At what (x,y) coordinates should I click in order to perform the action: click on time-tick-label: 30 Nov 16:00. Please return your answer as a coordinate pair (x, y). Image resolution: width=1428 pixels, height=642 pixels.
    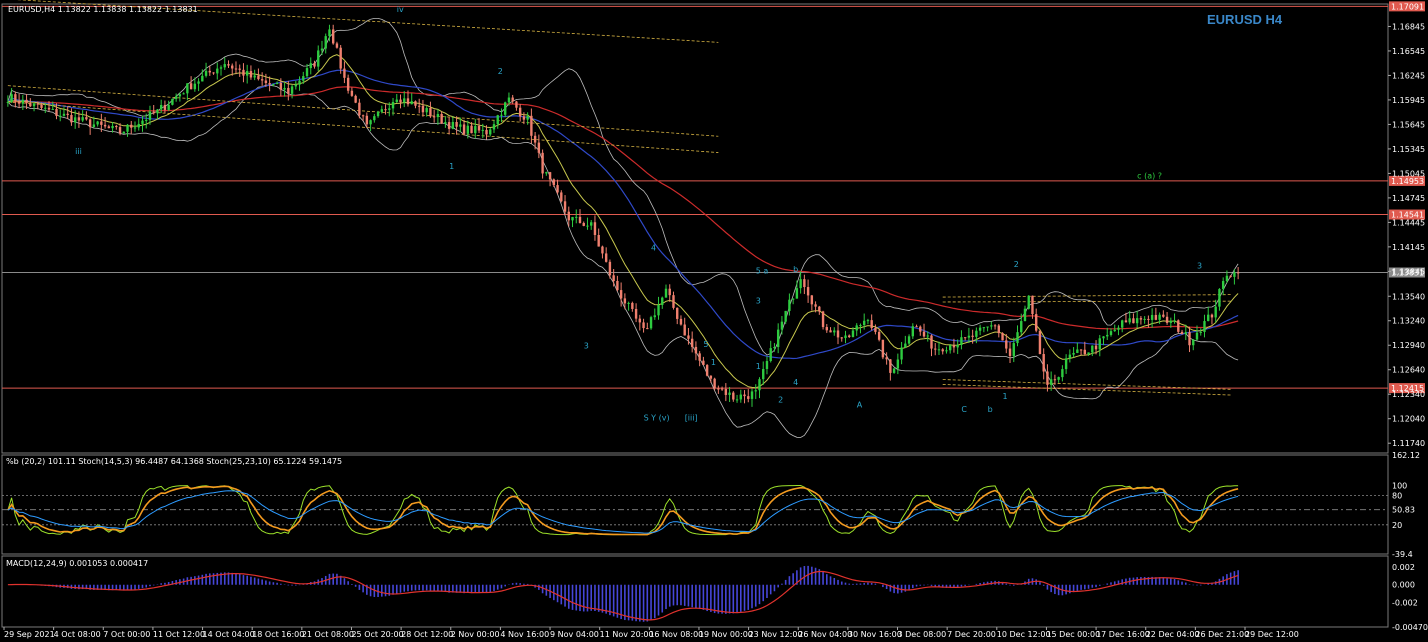
    Looking at the image, I should click on (875, 634).